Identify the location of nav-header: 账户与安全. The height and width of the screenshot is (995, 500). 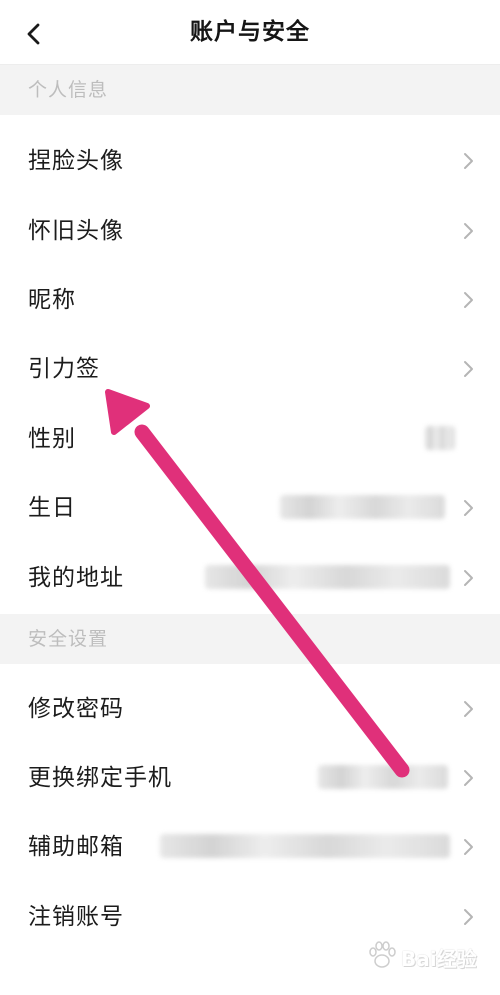
(250, 32).